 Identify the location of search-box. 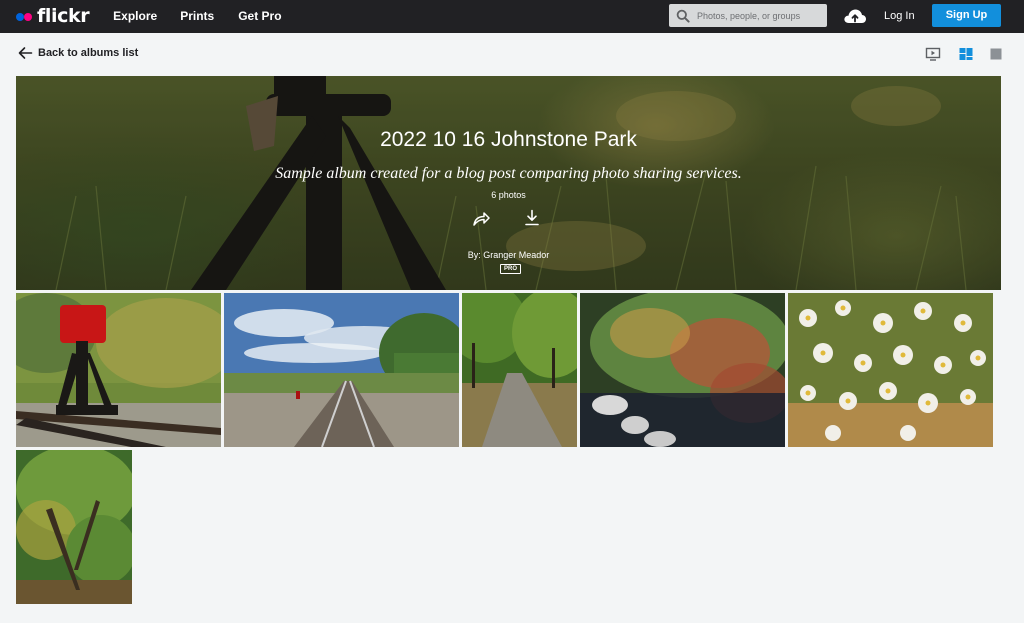
(748, 15).